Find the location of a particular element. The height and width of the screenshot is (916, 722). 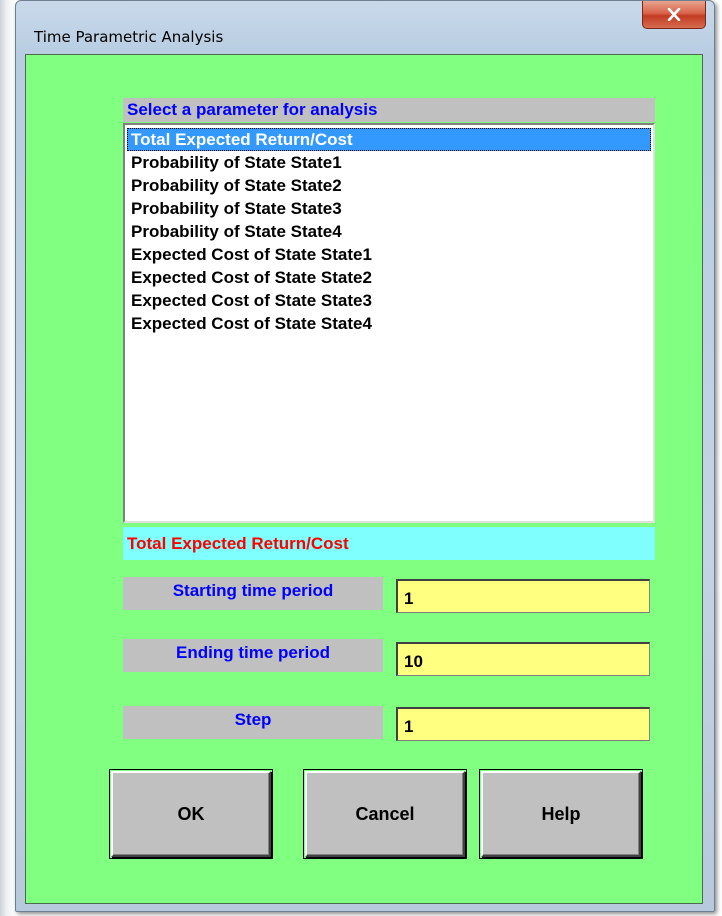

ending-time-period-label: Ending time period is located at coordinates (253, 655).